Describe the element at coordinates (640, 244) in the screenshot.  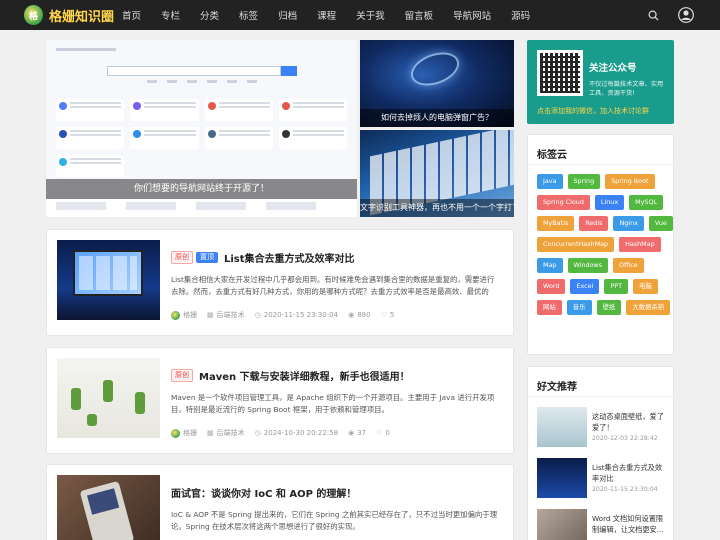
I see `tag-item: HashMap` at that location.